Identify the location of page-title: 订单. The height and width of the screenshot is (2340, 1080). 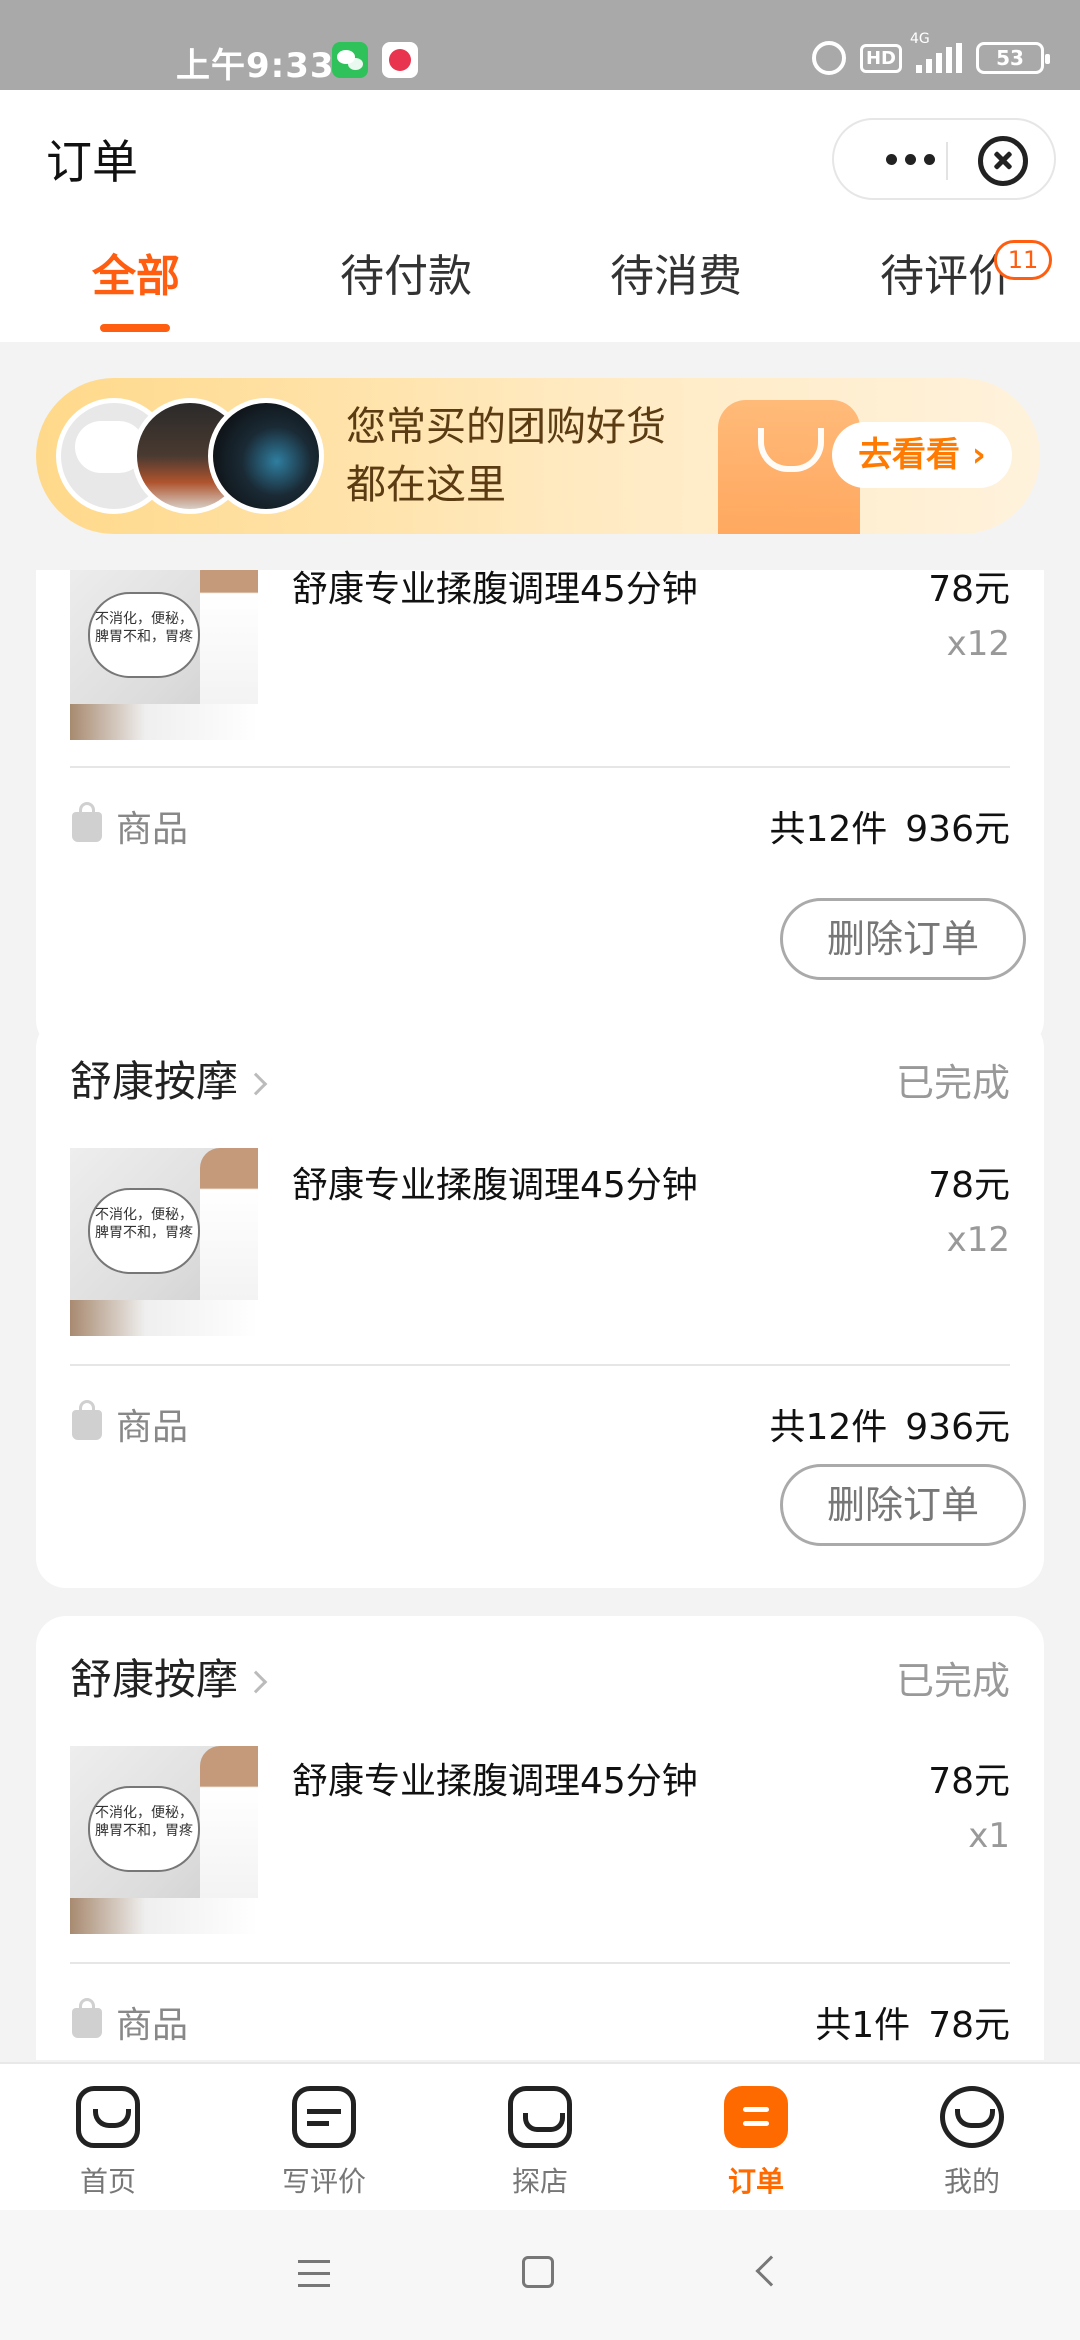
(92, 162).